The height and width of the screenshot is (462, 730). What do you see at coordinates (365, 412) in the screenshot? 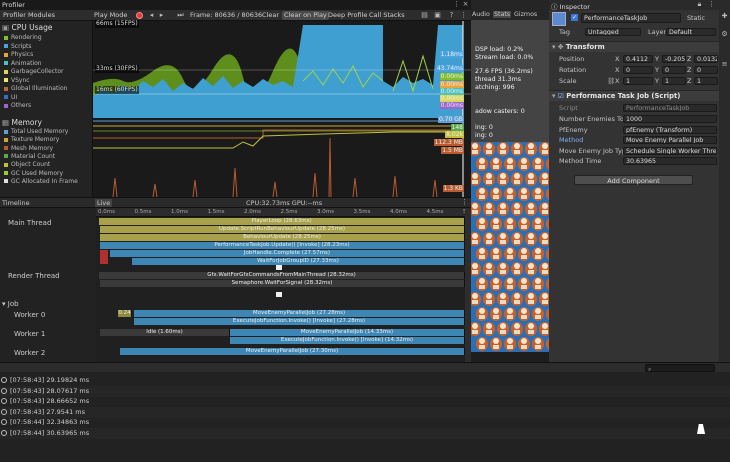
I see `console-log-entry: [07:58:43] 27.9541 ms` at bounding box center [365, 412].